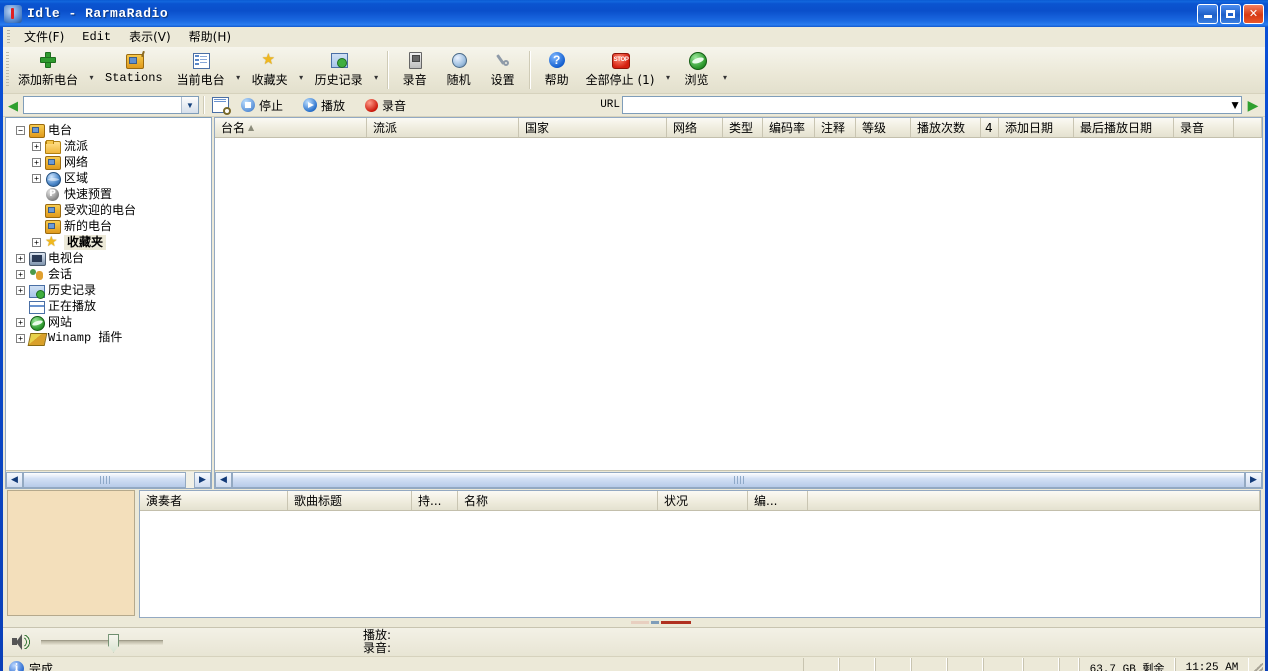 The image size is (1268, 671). I want to click on tree-horizontal-scrollbar: ◀ ▶, so click(108, 479).